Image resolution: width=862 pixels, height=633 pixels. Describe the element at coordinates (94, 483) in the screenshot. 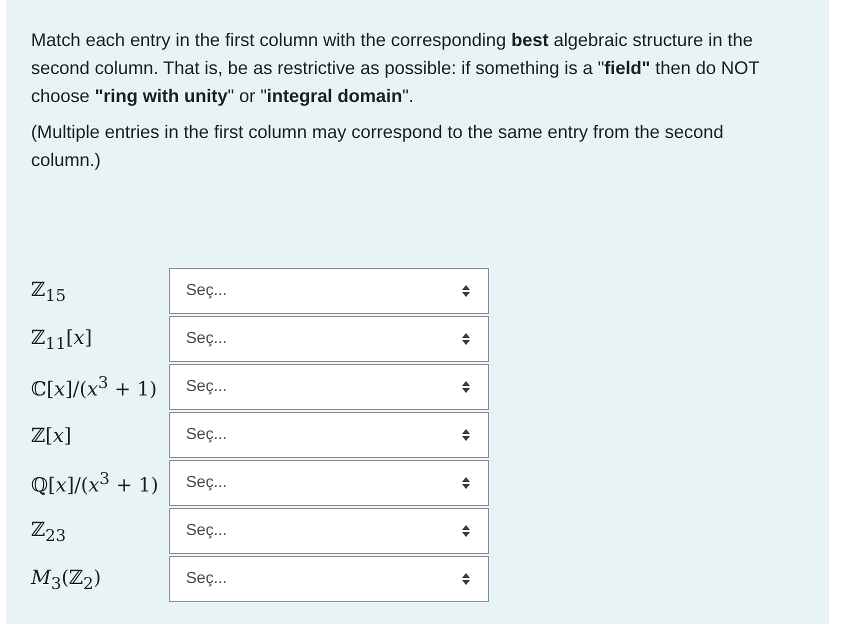

I see `math-label: ℚ[x]/(x$^{3}$ + 1)` at that location.